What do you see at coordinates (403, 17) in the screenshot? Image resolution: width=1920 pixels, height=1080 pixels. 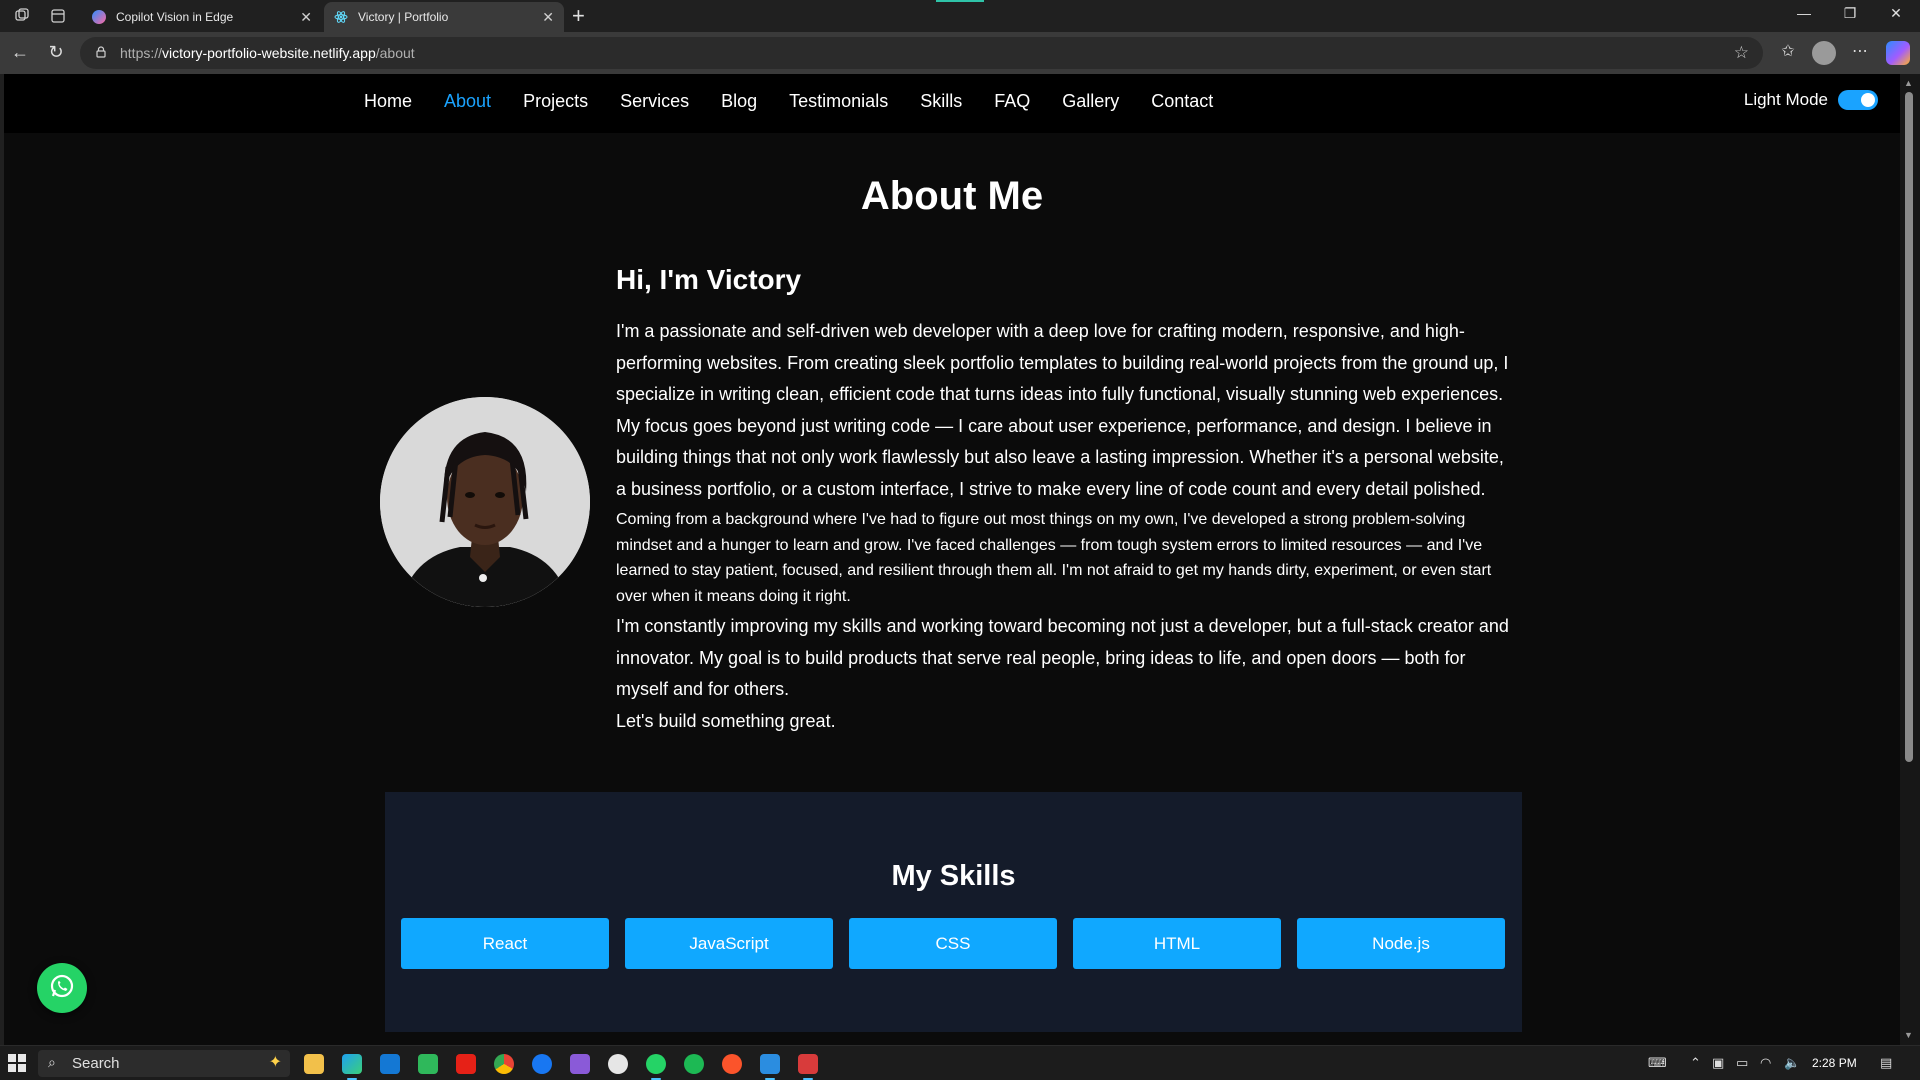 I see `tab-title: Victory | Portfolio` at bounding box center [403, 17].